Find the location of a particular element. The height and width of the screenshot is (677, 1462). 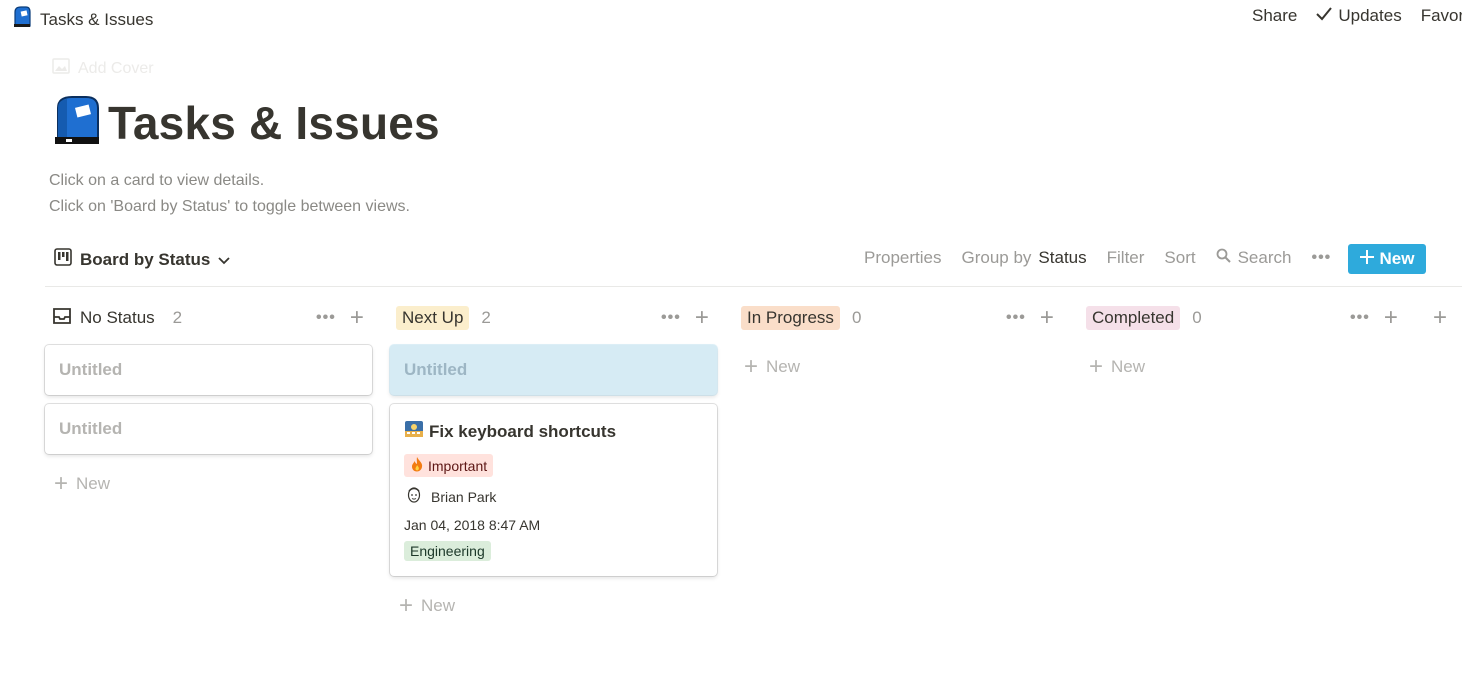

column-name: No Status is located at coordinates (117, 318).